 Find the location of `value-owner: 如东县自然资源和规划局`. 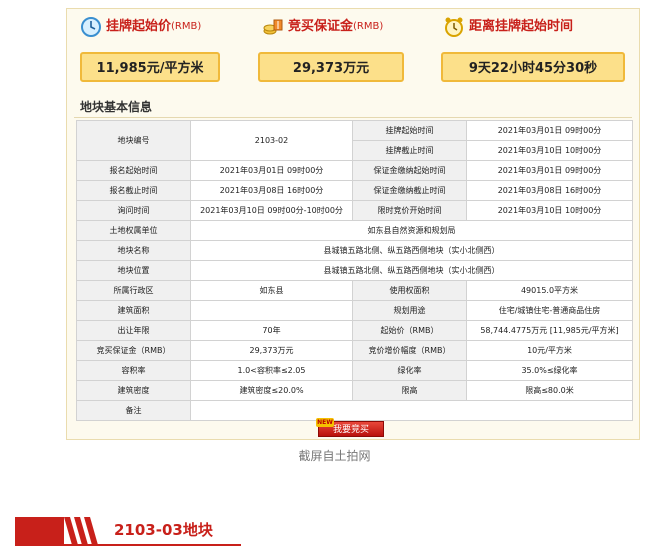

value-owner: 如东县自然资源和规划局 is located at coordinates (411, 230).